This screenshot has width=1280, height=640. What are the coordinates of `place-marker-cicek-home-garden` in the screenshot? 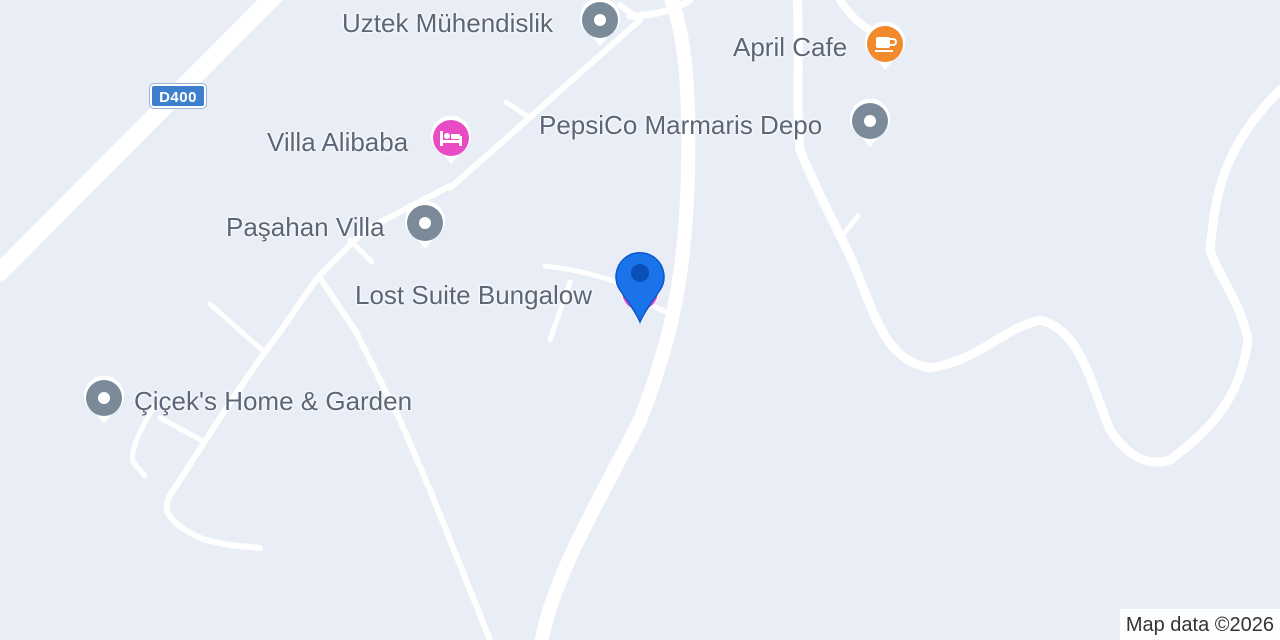 It's located at (104, 402).